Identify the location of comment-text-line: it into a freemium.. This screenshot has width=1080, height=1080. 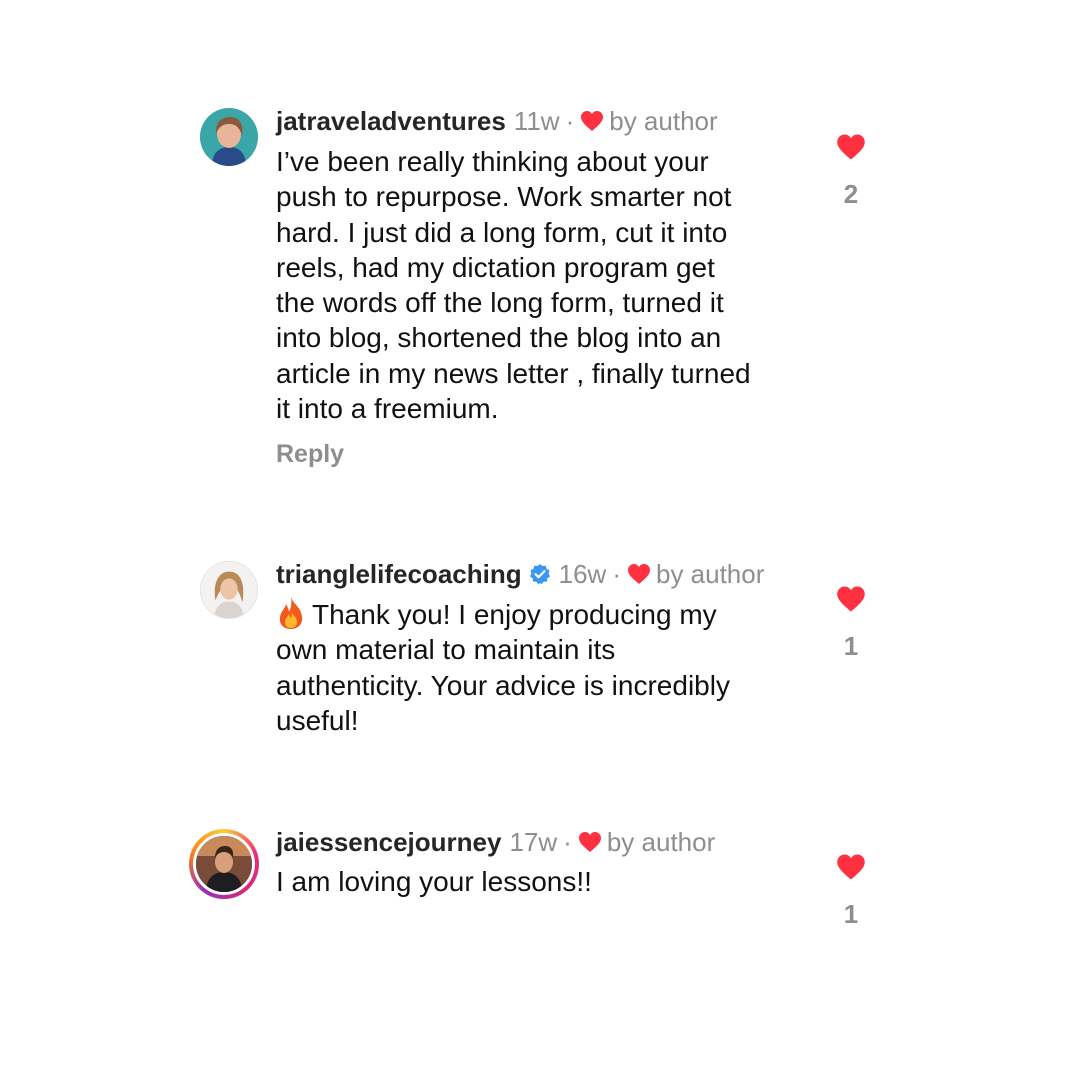
(387, 409).